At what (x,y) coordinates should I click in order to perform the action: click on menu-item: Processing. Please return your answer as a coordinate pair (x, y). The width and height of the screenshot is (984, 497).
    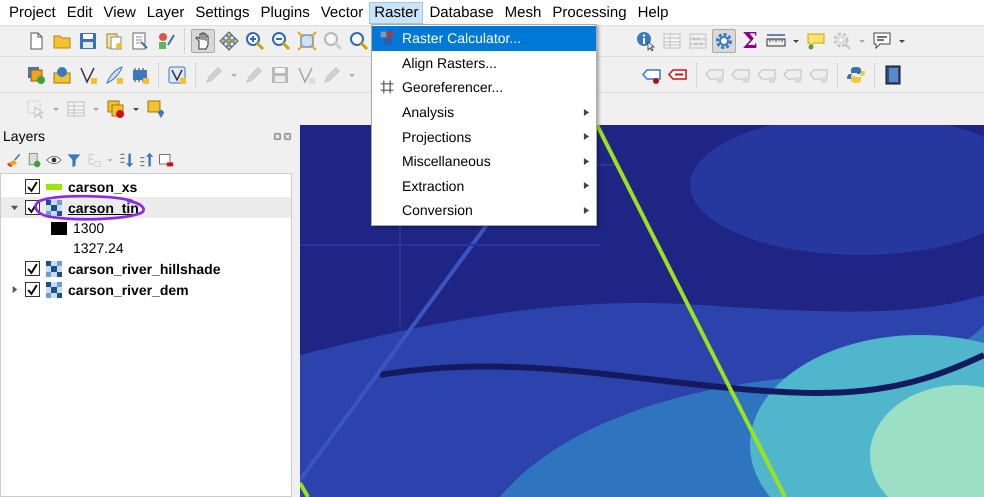
    Looking at the image, I should click on (589, 13).